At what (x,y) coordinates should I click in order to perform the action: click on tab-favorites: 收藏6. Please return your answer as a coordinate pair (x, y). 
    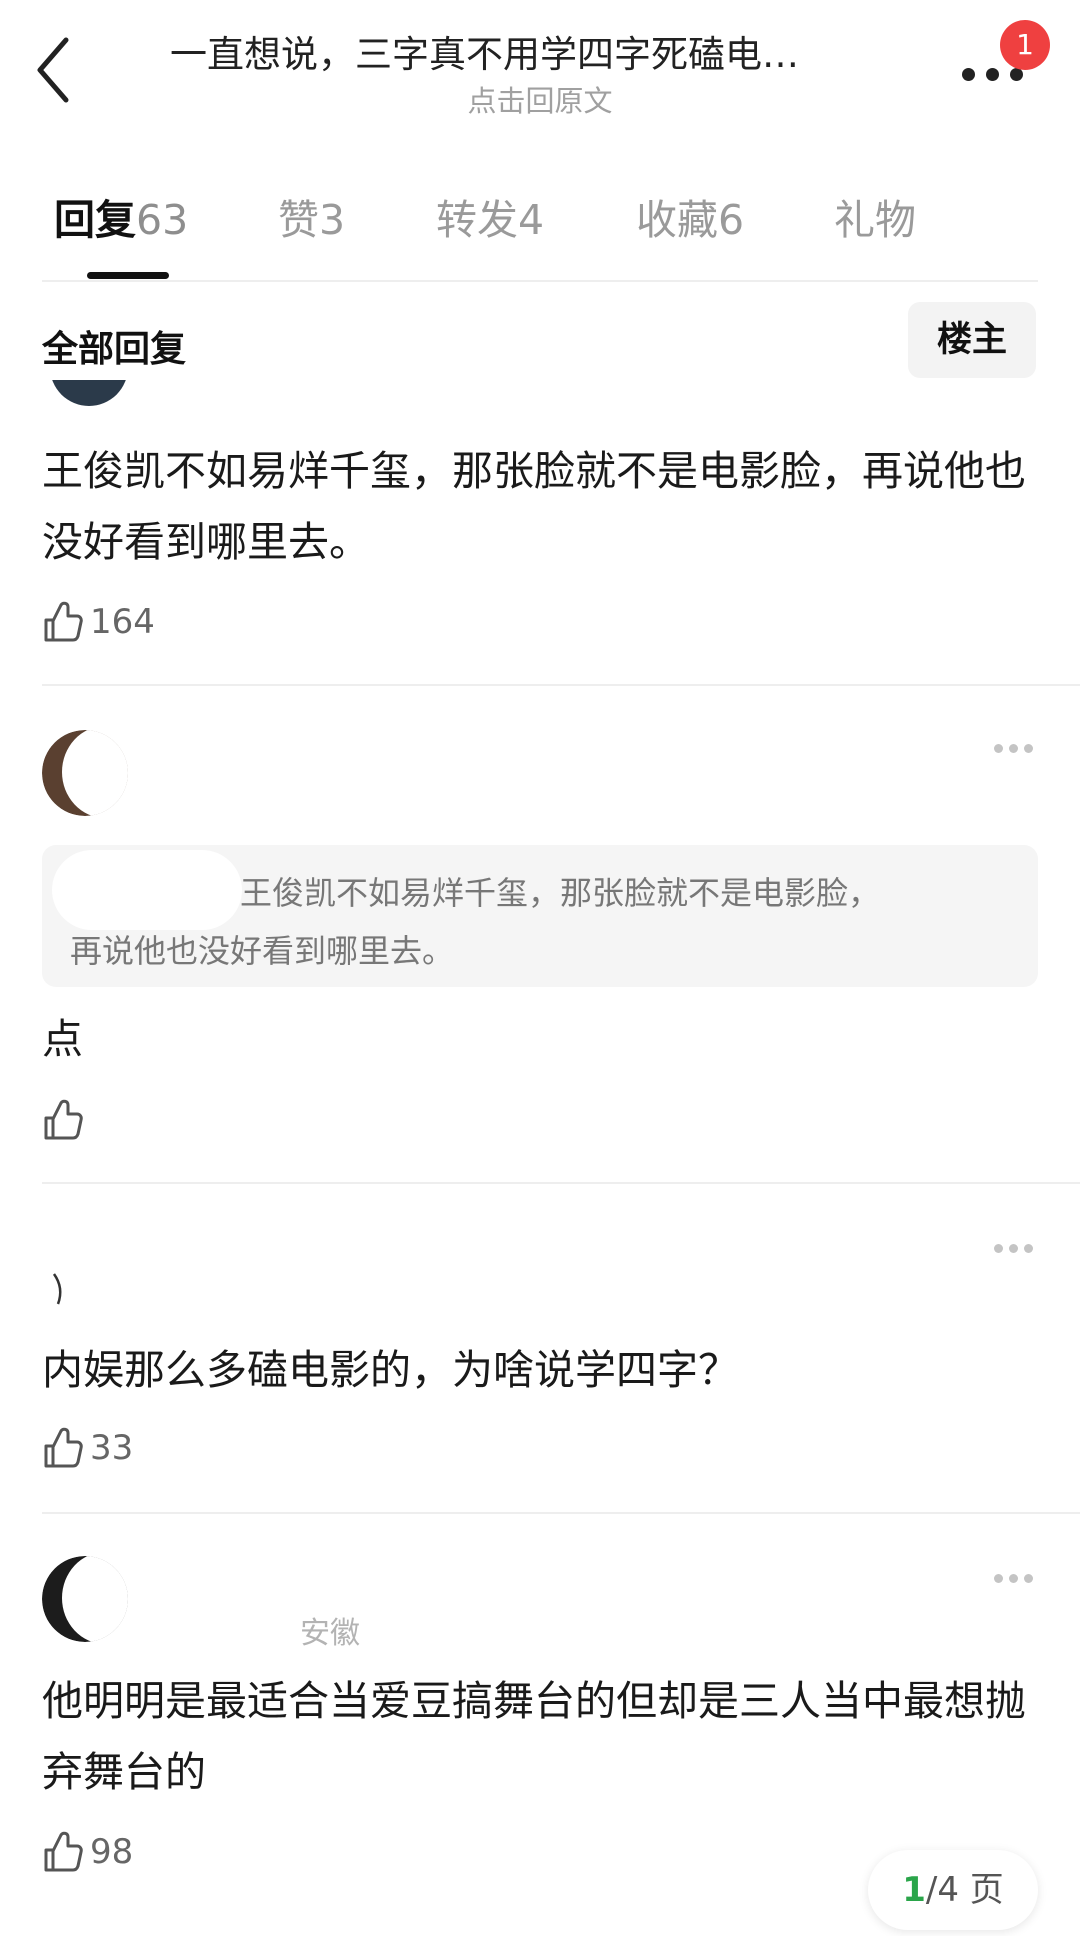
    Looking at the image, I should click on (690, 220).